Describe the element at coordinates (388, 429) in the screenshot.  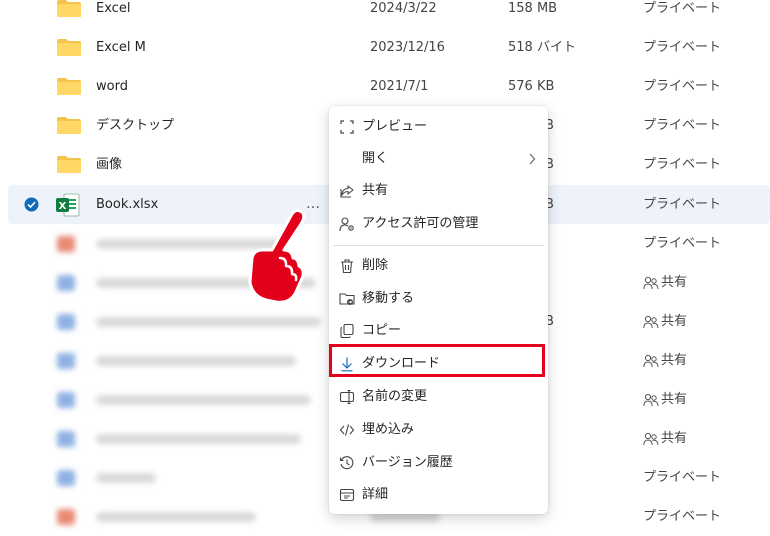
I see `menu-label: 埋め込み` at that location.